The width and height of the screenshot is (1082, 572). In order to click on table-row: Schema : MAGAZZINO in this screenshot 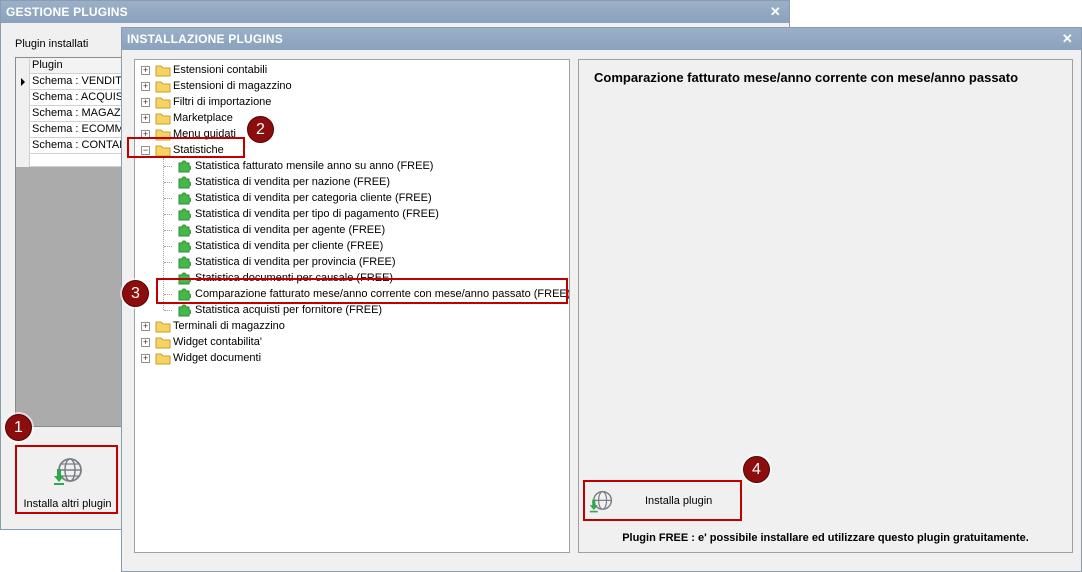, I will do `click(69, 114)`.